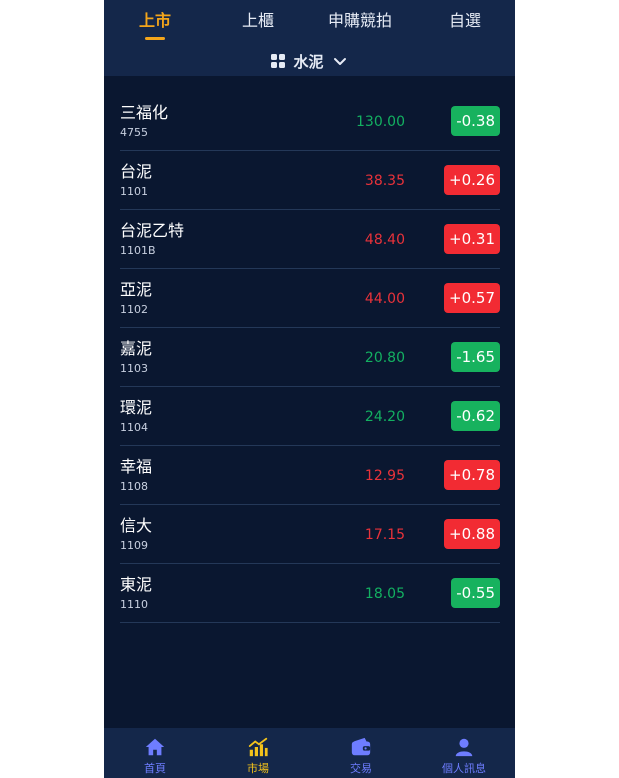 The image size is (619, 778). I want to click on tab-watchlist: 自選, so click(465, 21).